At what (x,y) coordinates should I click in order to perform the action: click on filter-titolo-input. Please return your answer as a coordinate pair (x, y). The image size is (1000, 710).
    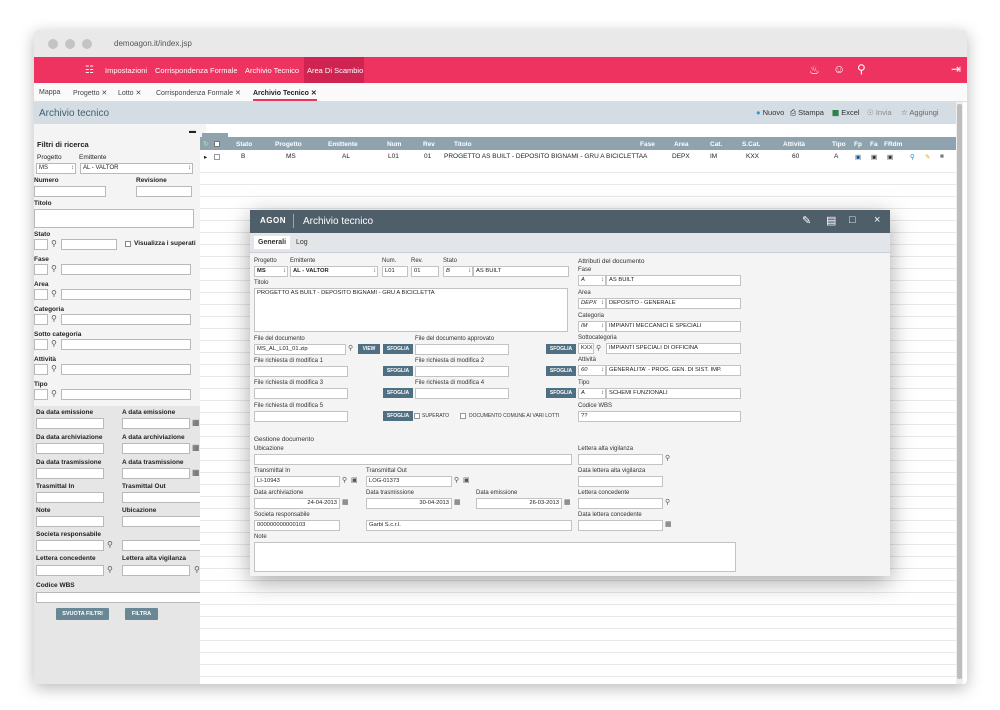
    Looking at the image, I should click on (114, 218).